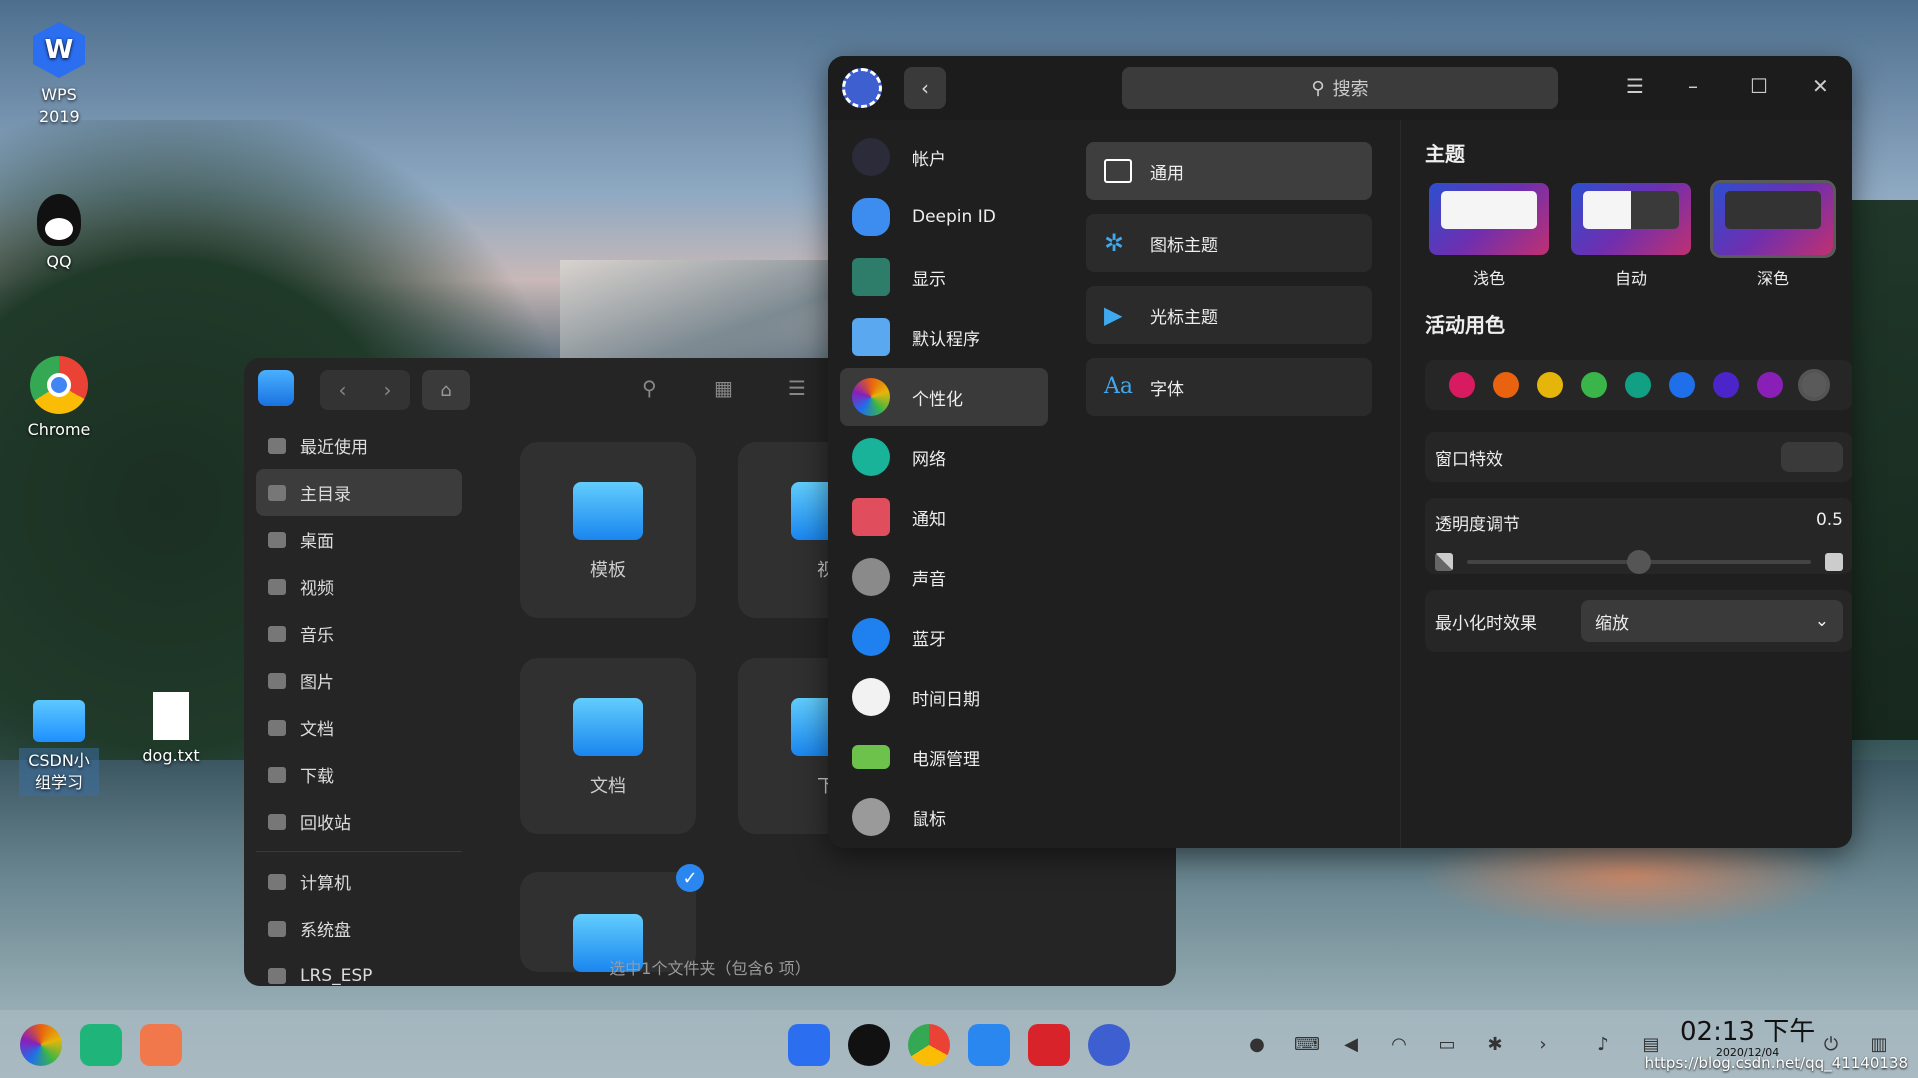 This screenshot has width=1918, height=1078. I want to click on desktop-icon-wps: W WPS 2019, so click(59, 75).